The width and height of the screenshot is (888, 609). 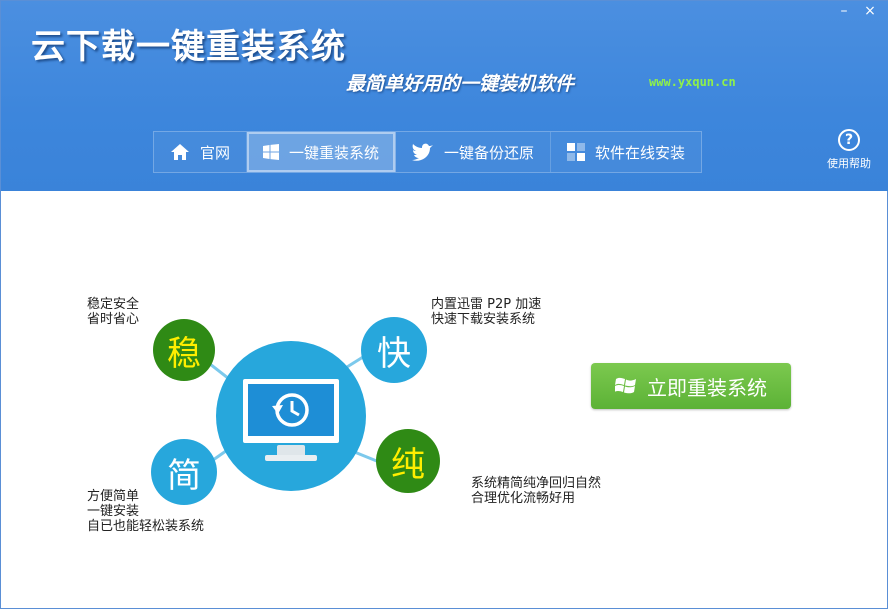 What do you see at coordinates (489, 152) in the screenshot?
I see `nav-item-label: 一键备份还原` at bounding box center [489, 152].